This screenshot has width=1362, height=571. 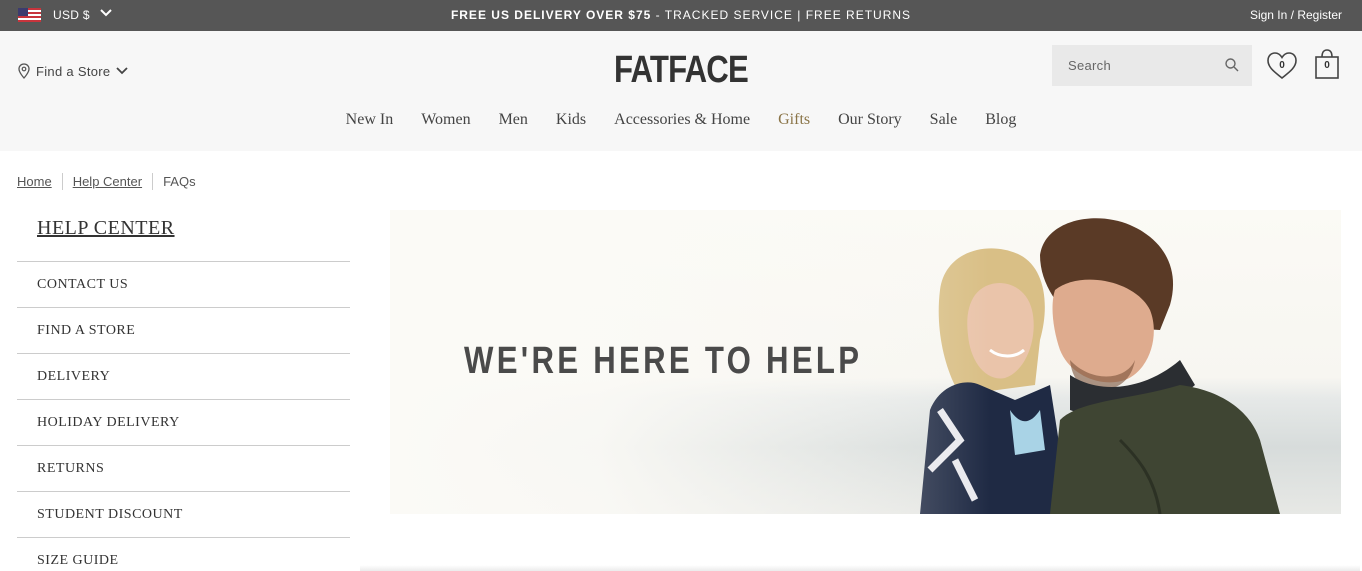 What do you see at coordinates (183, 468) in the screenshot?
I see `sidebar-item-returns: RETURNS` at bounding box center [183, 468].